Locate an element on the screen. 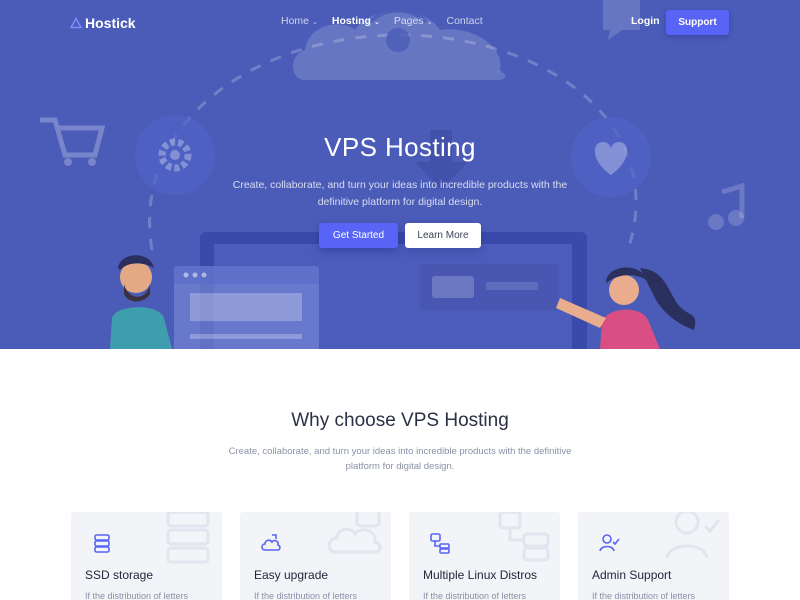 This screenshot has width=800, height=600. nav-item-label: Hosting is located at coordinates (351, 21).